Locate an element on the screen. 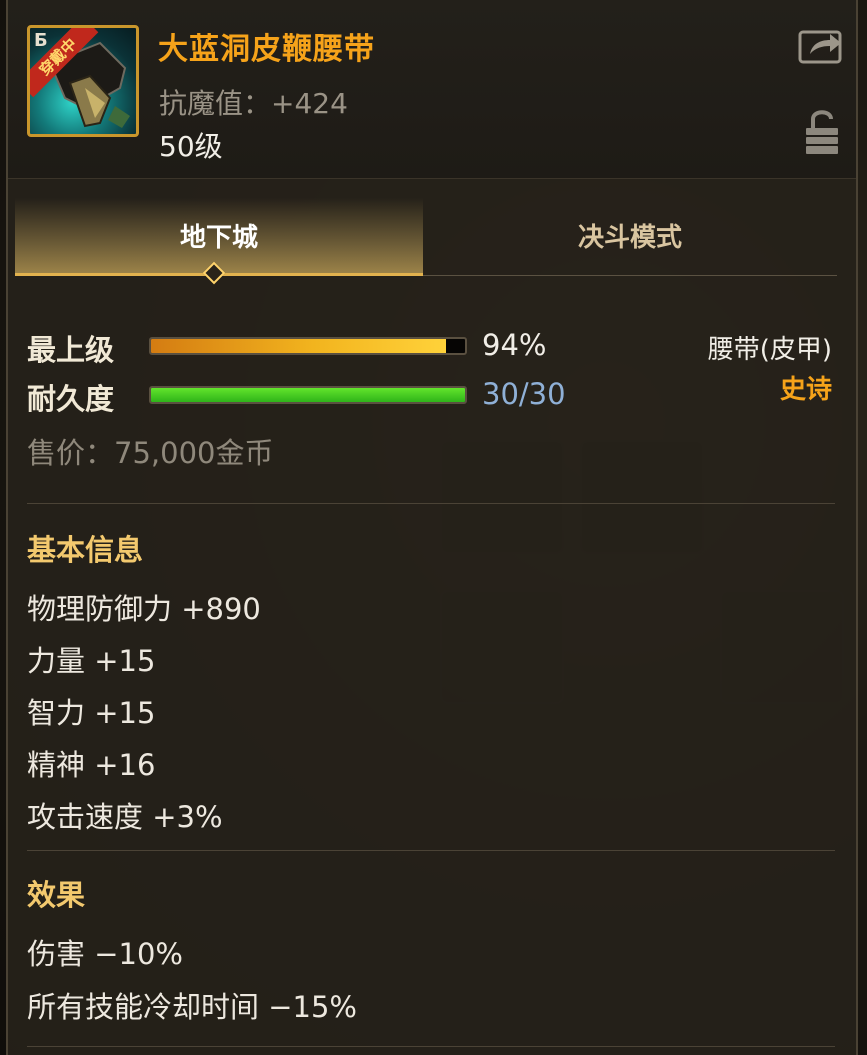 This screenshot has height=1055, width=867. attribute-line: 精神 +16 is located at coordinates (91, 765).